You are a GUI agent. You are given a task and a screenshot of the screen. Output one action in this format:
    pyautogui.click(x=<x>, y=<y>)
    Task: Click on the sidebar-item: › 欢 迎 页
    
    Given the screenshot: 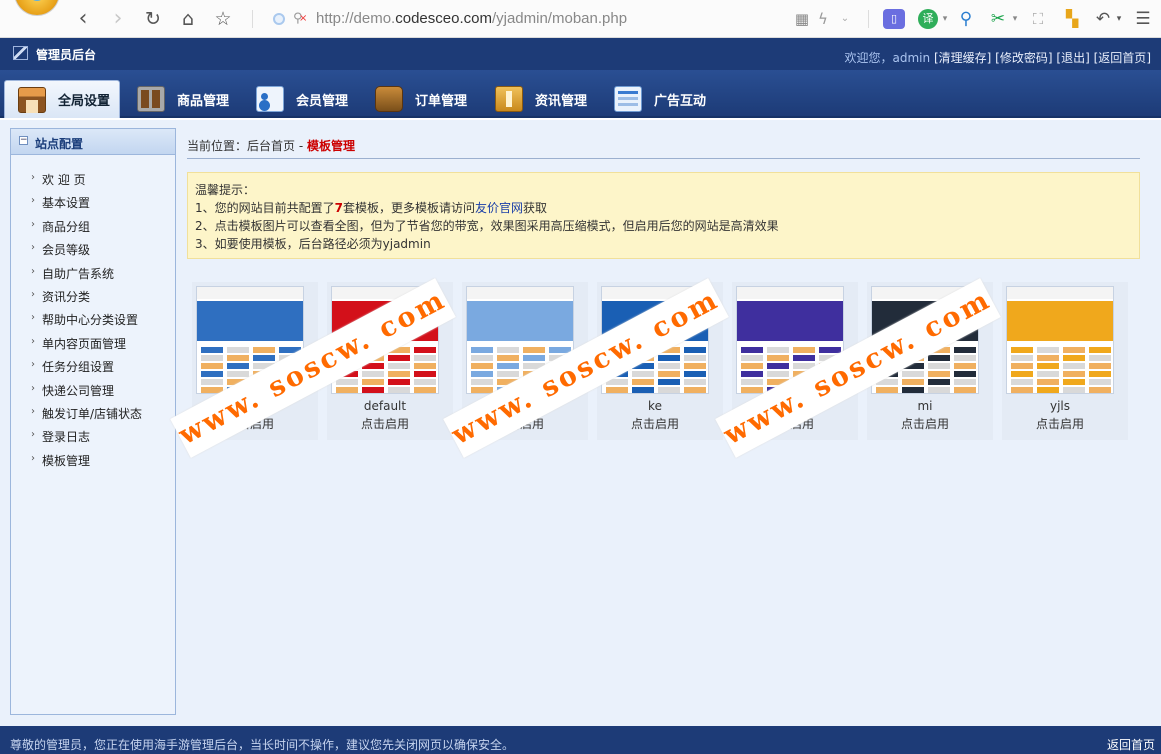 What is the action you would take?
    pyautogui.click(x=93, y=180)
    